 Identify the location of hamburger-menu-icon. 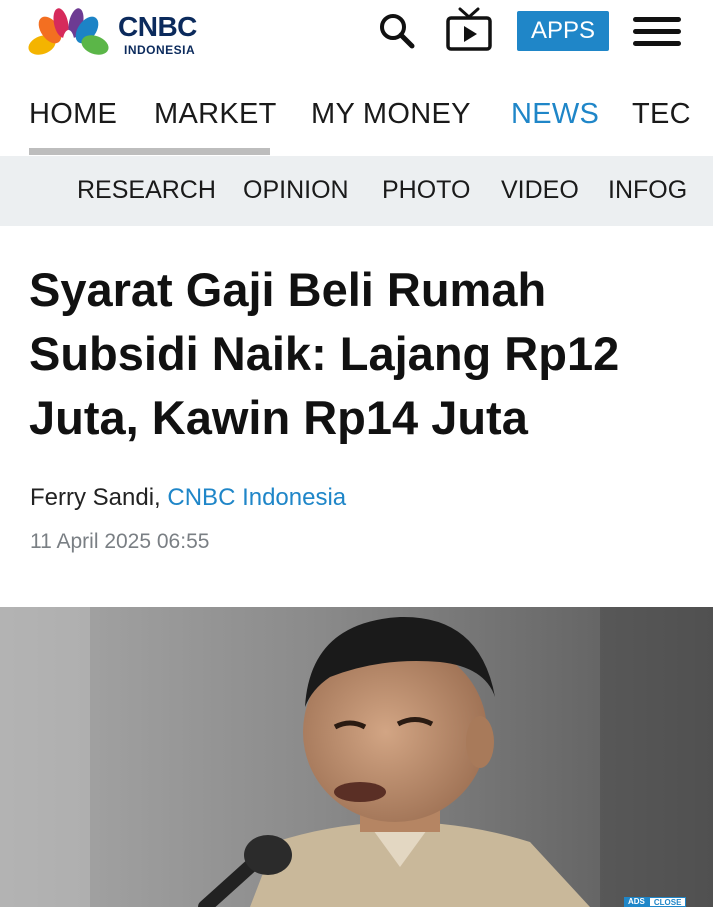
(657, 34).